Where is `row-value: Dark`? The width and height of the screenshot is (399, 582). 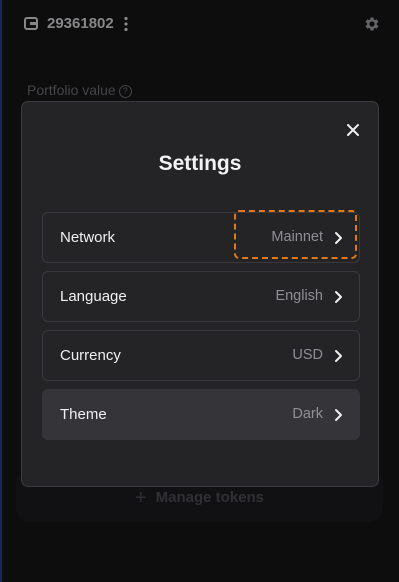 row-value: Dark is located at coordinates (307, 414).